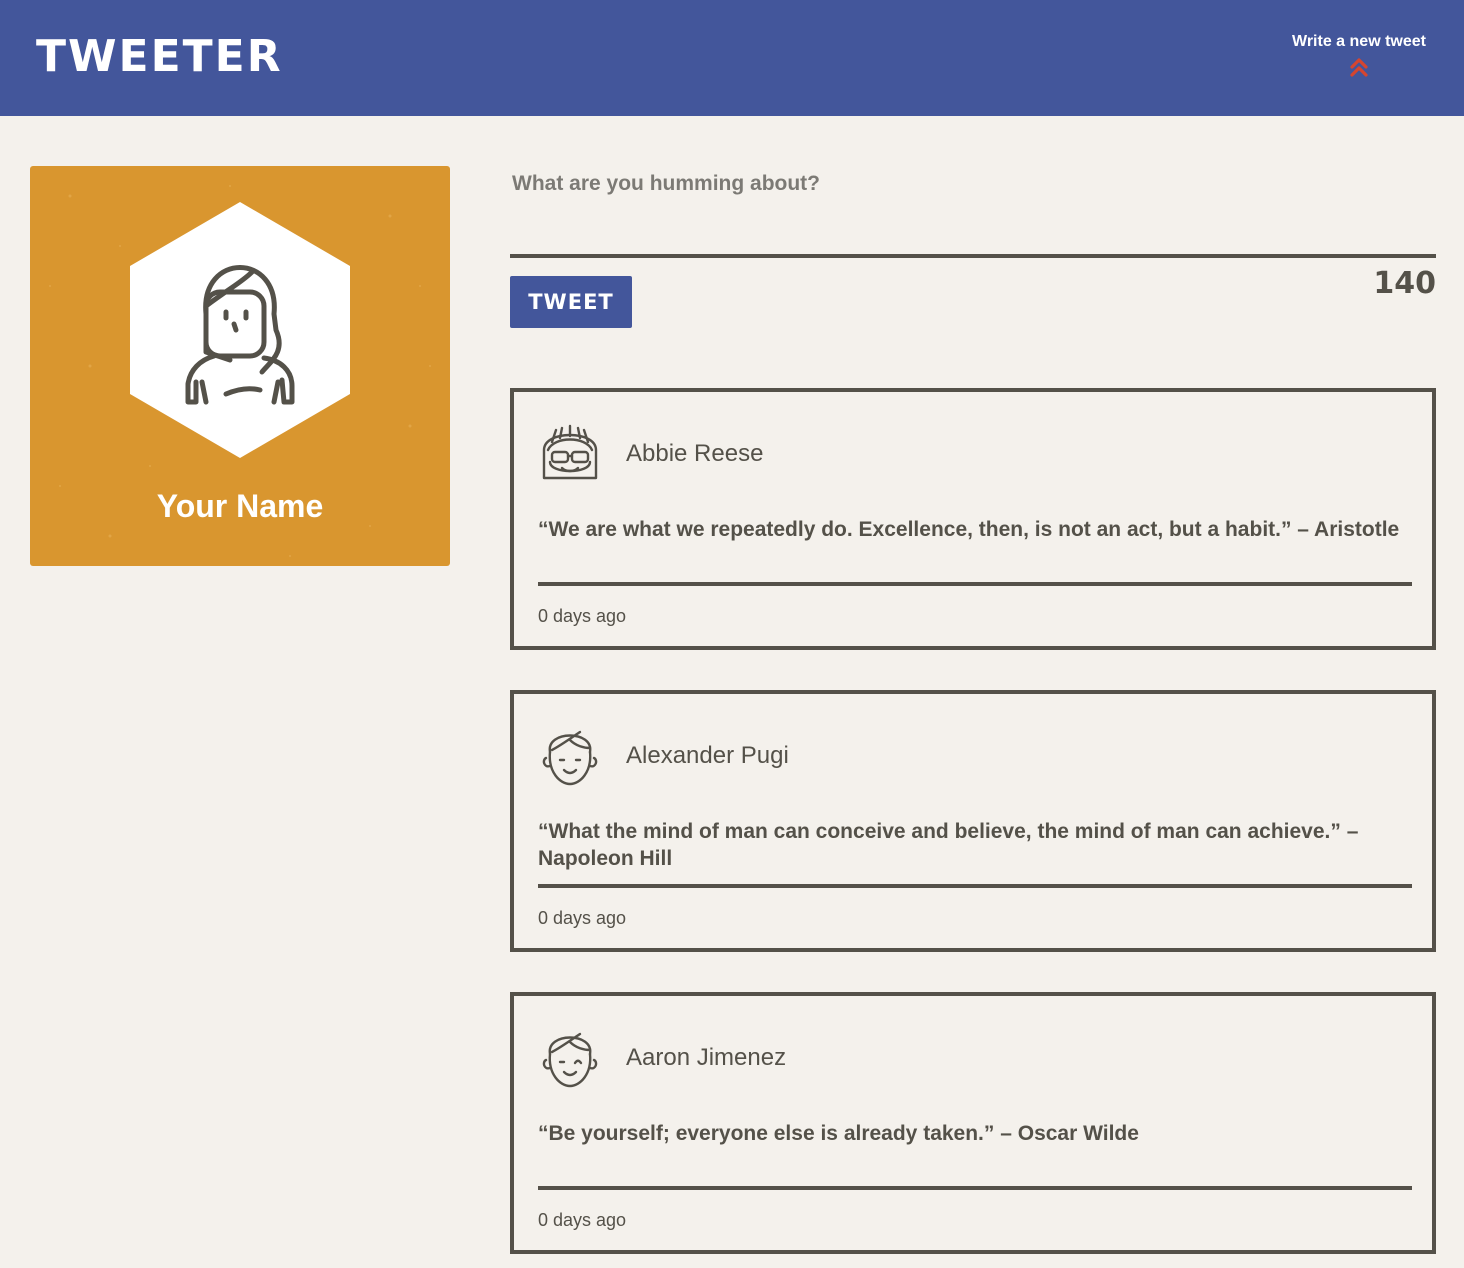 This screenshot has width=1464, height=1268. Describe the element at coordinates (240, 330) in the screenshot. I see `woman-avatar-icon` at that location.